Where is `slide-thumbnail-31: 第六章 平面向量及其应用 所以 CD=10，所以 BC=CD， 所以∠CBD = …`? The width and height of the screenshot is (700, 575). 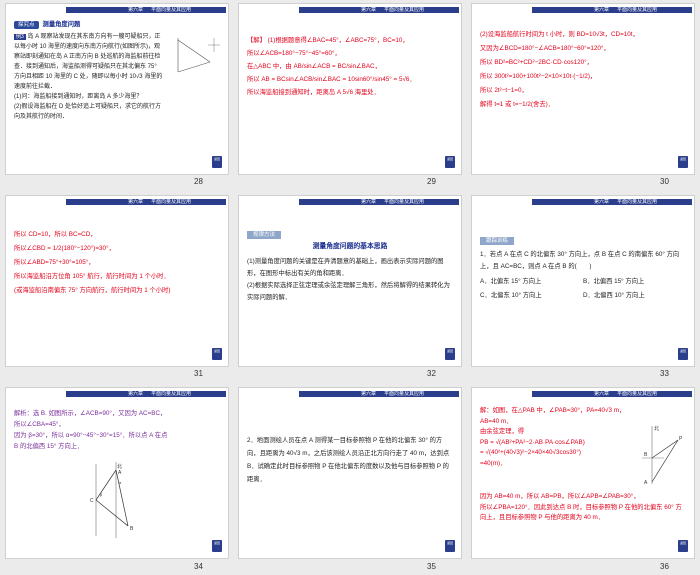 slide-thumbnail-31: 第六章 平面向量及其应用 所以 CD=10，所以 BC=CD， 所以∠CBD = … is located at coordinates (117, 281).